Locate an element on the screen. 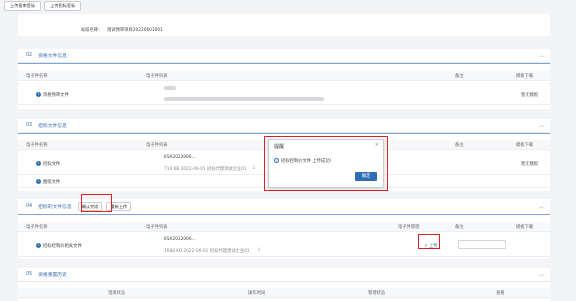  col-op-time: 操作时间 is located at coordinates (257, 293).